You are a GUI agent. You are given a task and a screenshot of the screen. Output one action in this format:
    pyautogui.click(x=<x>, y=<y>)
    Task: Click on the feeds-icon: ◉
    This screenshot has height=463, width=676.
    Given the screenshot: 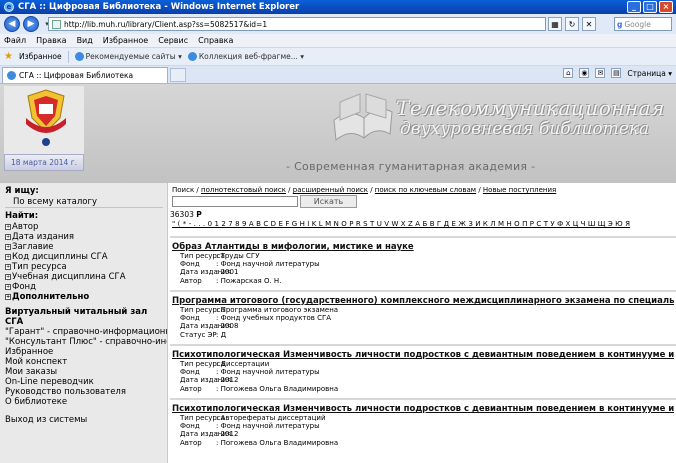 What is the action you would take?
    pyautogui.click(x=584, y=73)
    